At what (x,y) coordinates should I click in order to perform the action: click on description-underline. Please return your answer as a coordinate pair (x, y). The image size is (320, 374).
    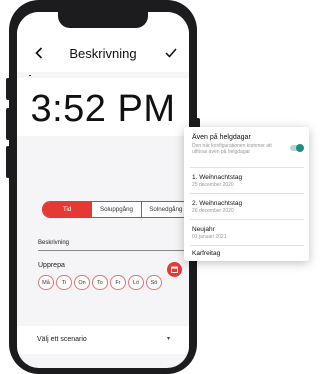
    Looking at the image, I should click on (112, 250).